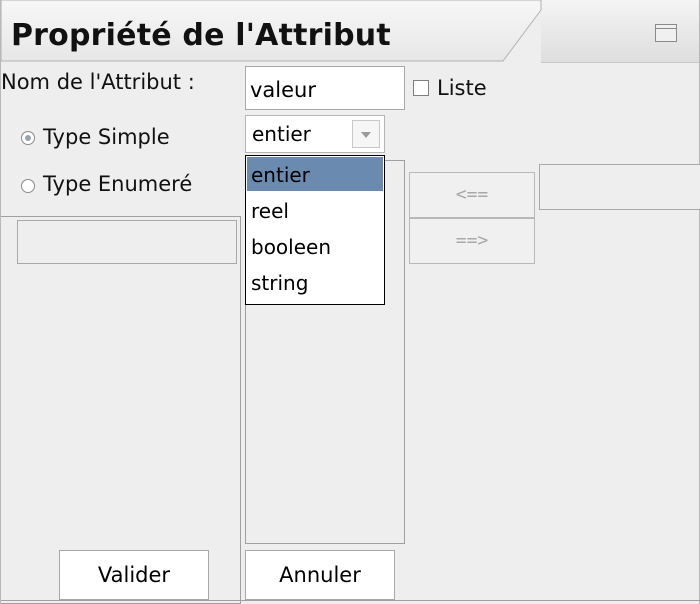 This screenshot has width=700, height=604. Describe the element at coordinates (350, 600) in the screenshot. I see `bottom-border` at that location.